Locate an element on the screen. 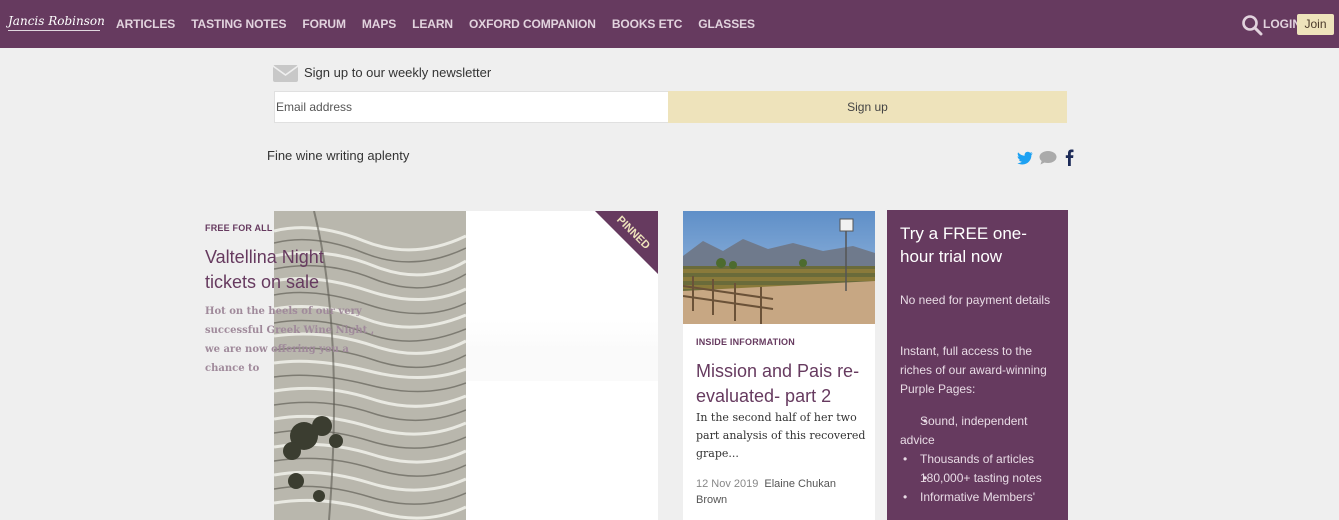 The height and width of the screenshot is (520, 1339). nav-item-maps: MAPS is located at coordinates (379, 24).